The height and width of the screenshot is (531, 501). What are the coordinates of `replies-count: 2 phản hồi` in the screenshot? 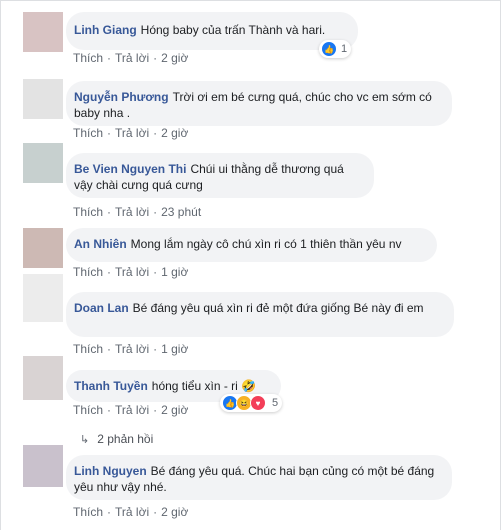 It's located at (125, 439).